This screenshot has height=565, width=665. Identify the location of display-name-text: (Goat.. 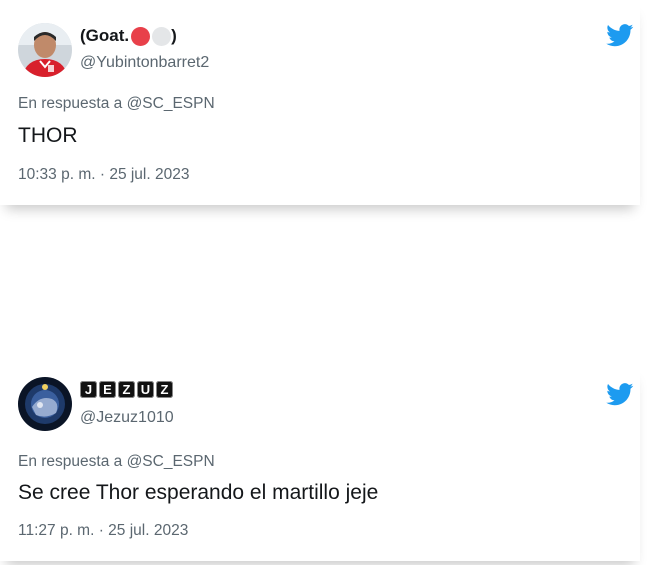
(105, 35).